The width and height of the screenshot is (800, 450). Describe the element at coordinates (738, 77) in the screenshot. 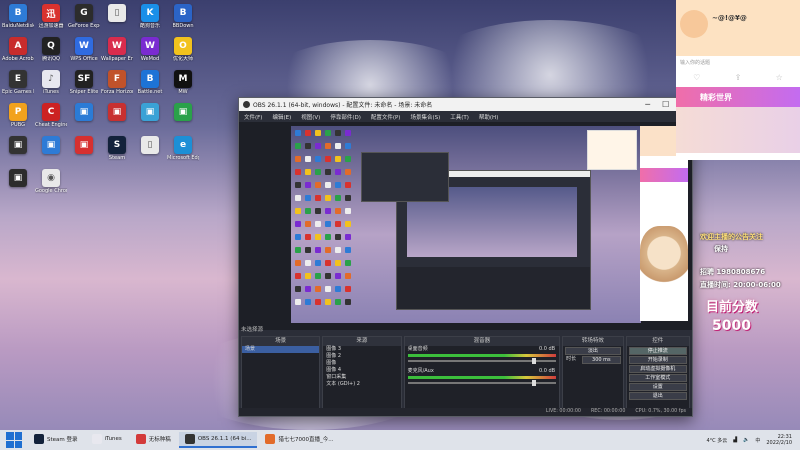

I see `share-icon: ⇪` at that location.